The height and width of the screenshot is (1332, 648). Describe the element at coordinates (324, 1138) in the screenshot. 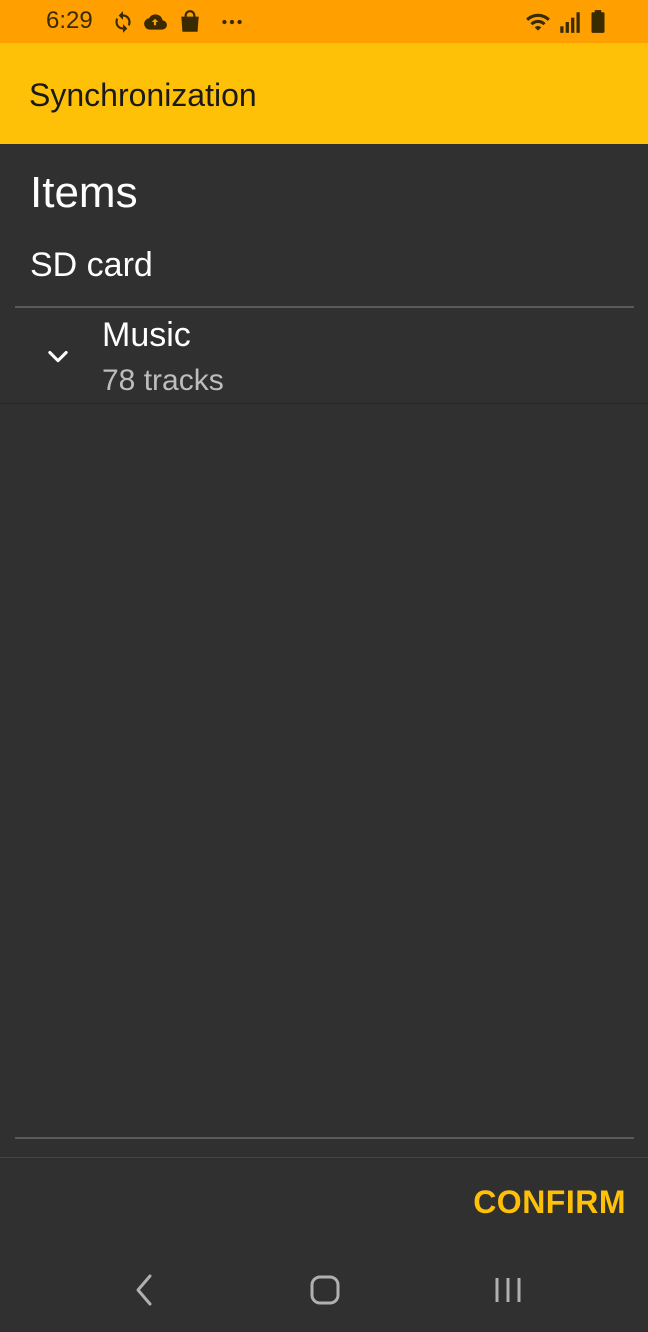

I see `divider` at that location.